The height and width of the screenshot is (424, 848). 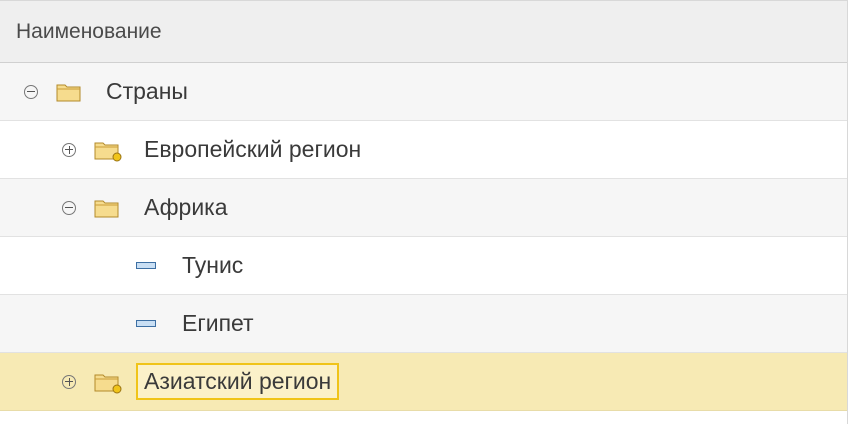 What do you see at coordinates (423, 266) in the screenshot?
I see `tree-row-tunisia: Тунис` at bounding box center [423, 266].